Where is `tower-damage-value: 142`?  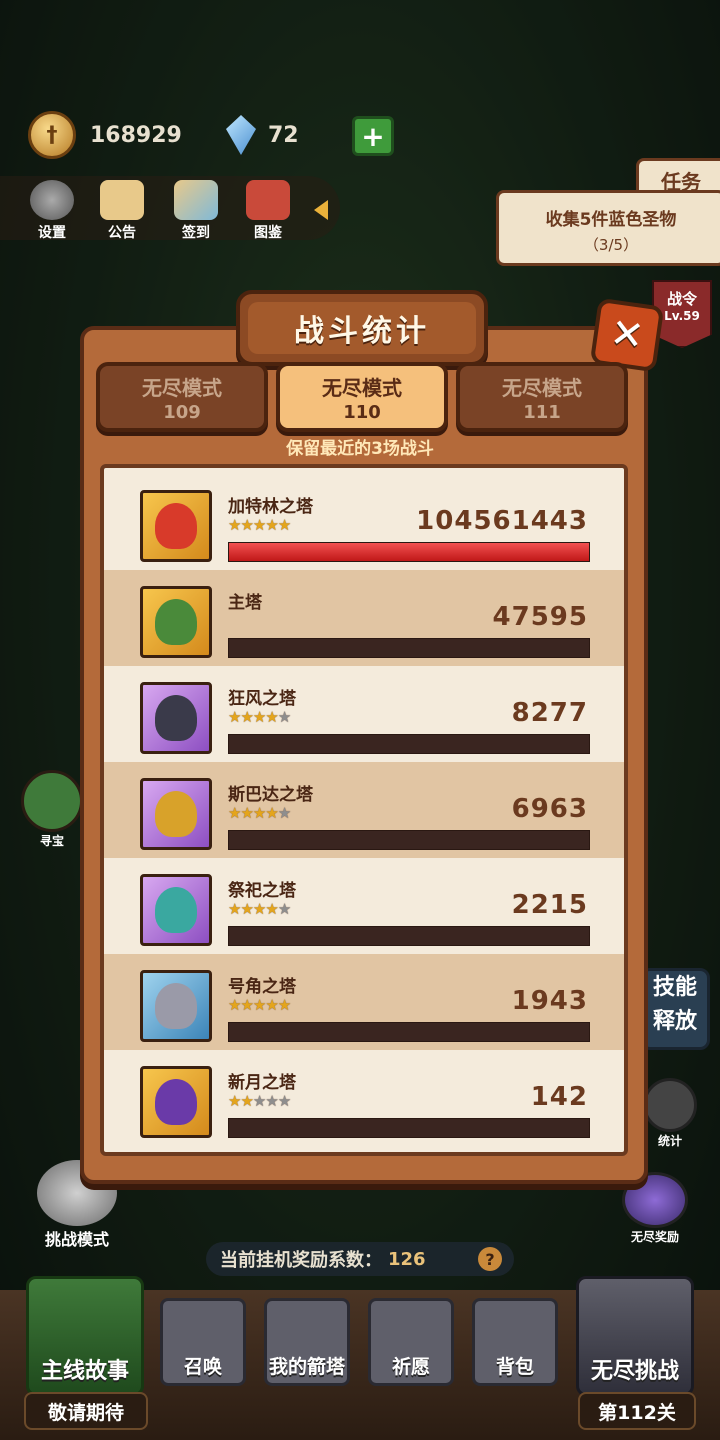
tower-damage-value: 142 is located at coordinates (559, 1097).